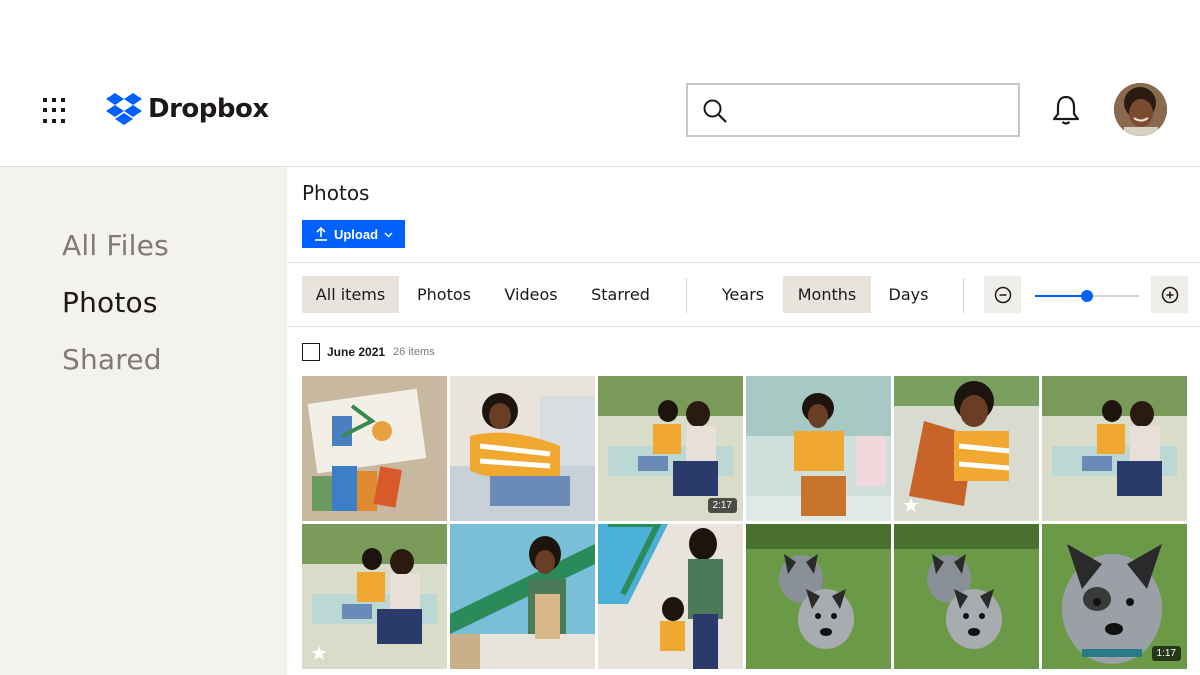  I want to click on zoom-in-button, so click(1169, 294).